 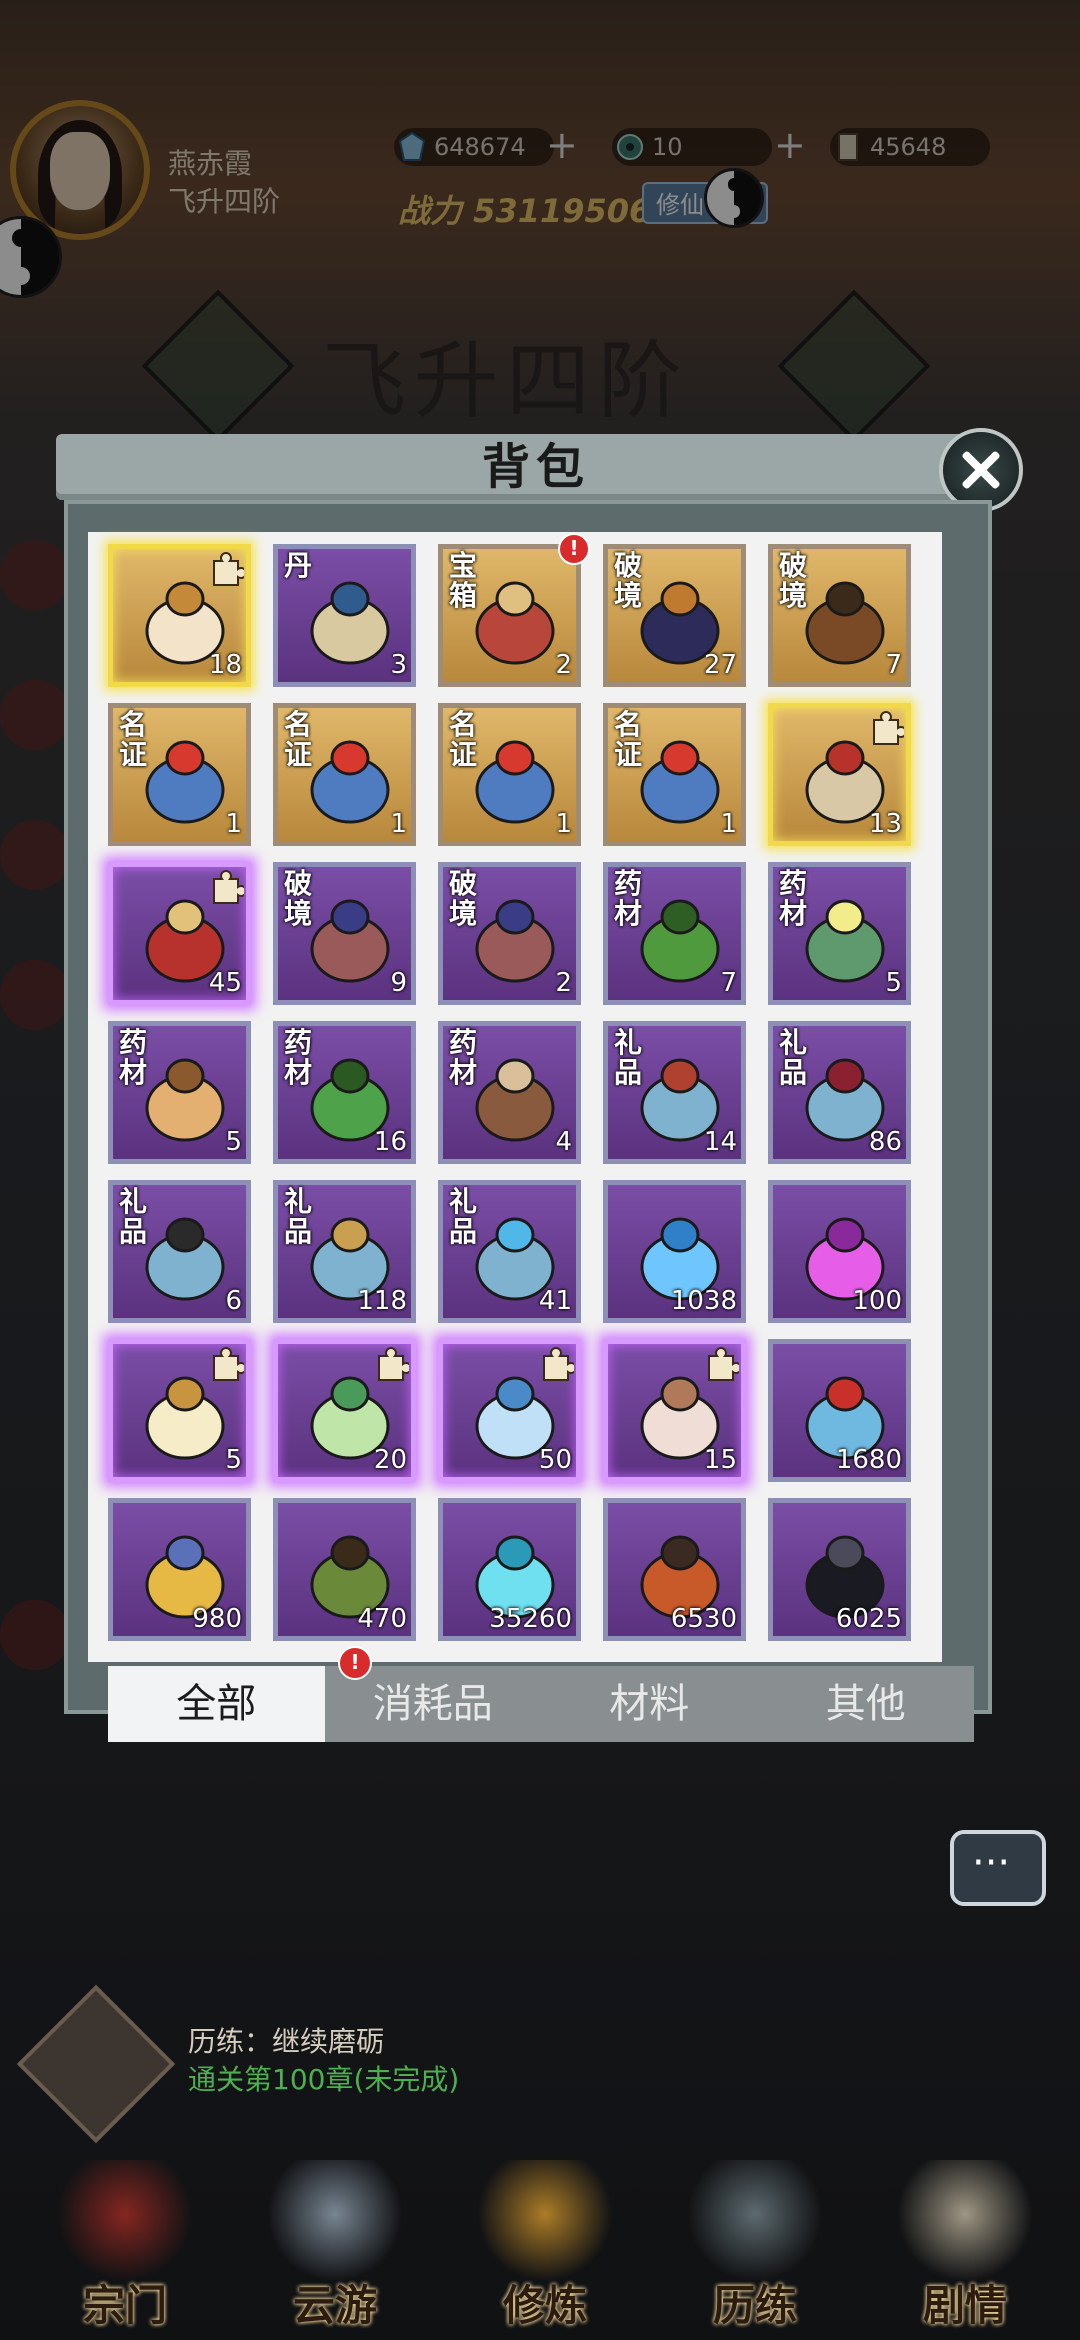 I want to click on item-count: 15, so click(x=720, y=1460).